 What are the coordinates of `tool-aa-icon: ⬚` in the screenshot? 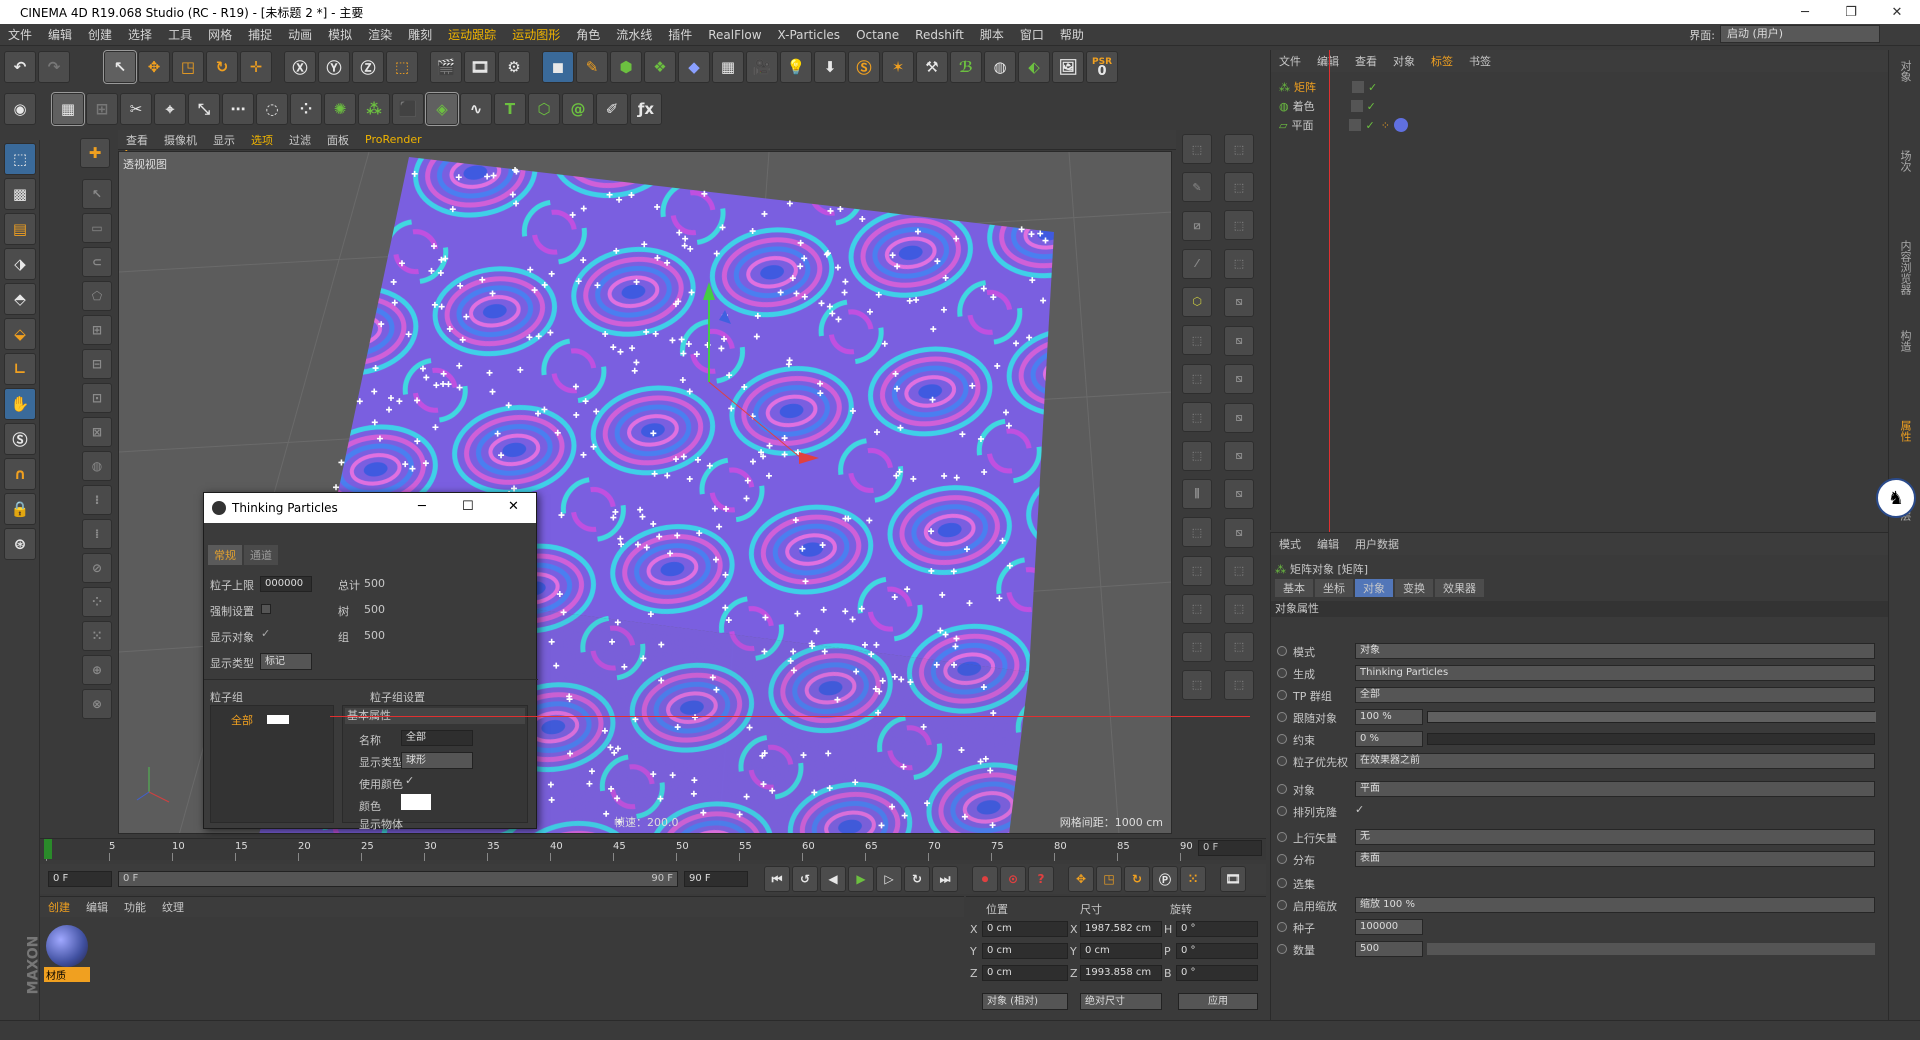 It's located at (1197, 417).